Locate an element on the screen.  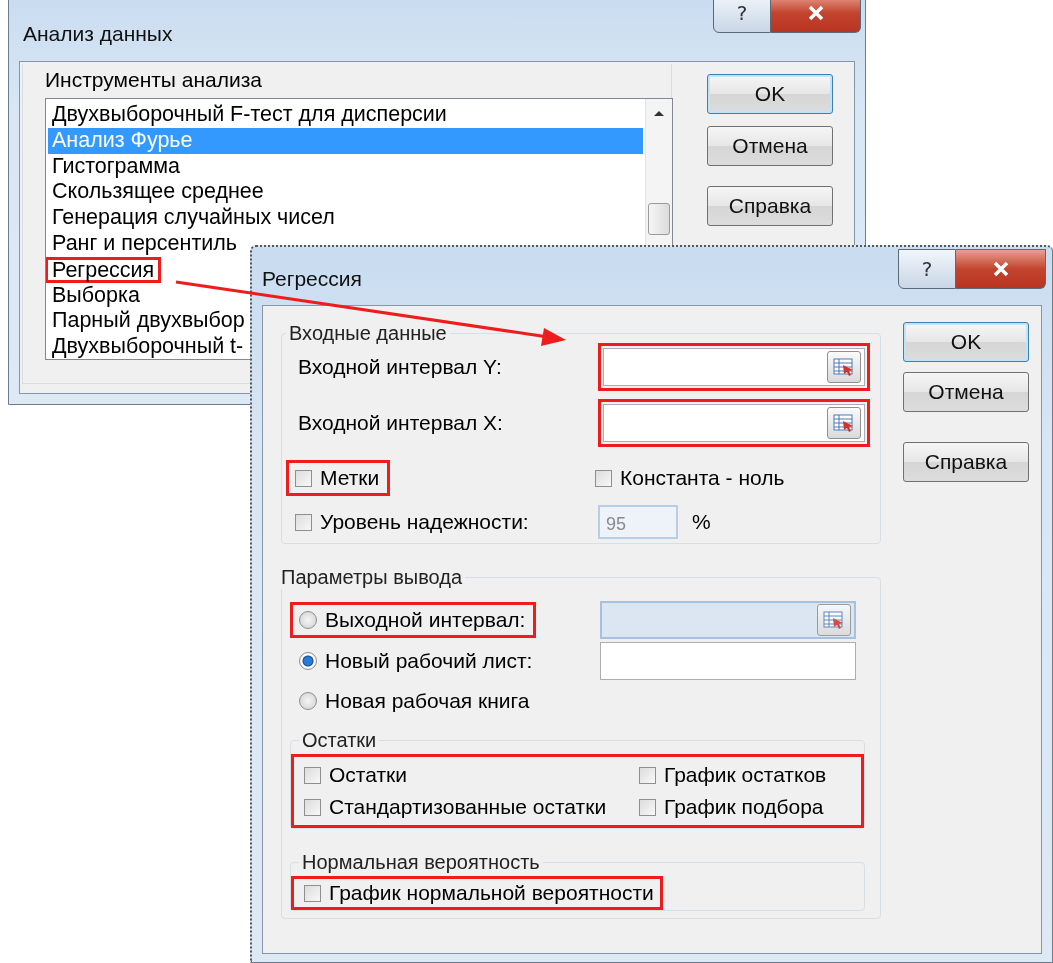
group-label: Остатки is located at coordinates (339, 740).